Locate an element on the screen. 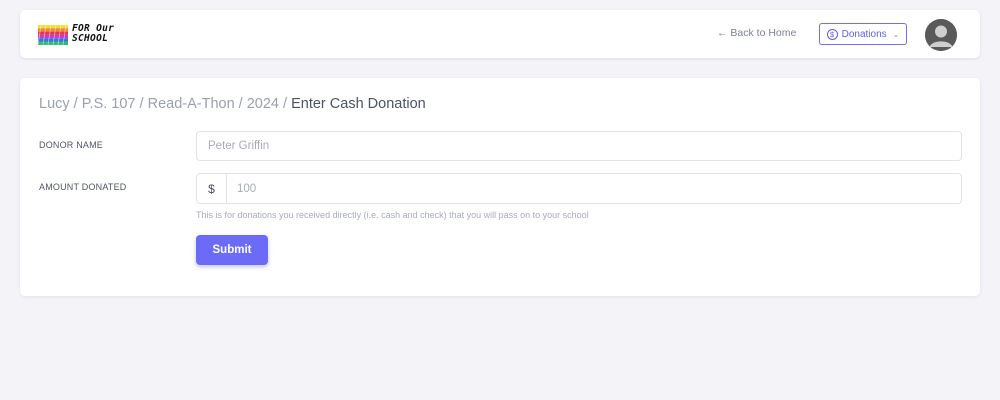 The height and width of the screenshot is (400, 1000). breadcrumb-item-year: 2024 is located at coordinates (263, 104).